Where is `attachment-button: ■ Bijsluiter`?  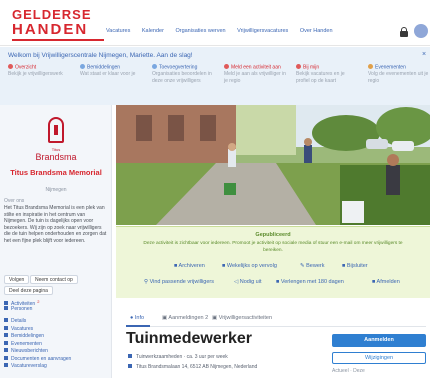 attachment-button: ■ Bijsluiter is located at coordinates (355, 266).